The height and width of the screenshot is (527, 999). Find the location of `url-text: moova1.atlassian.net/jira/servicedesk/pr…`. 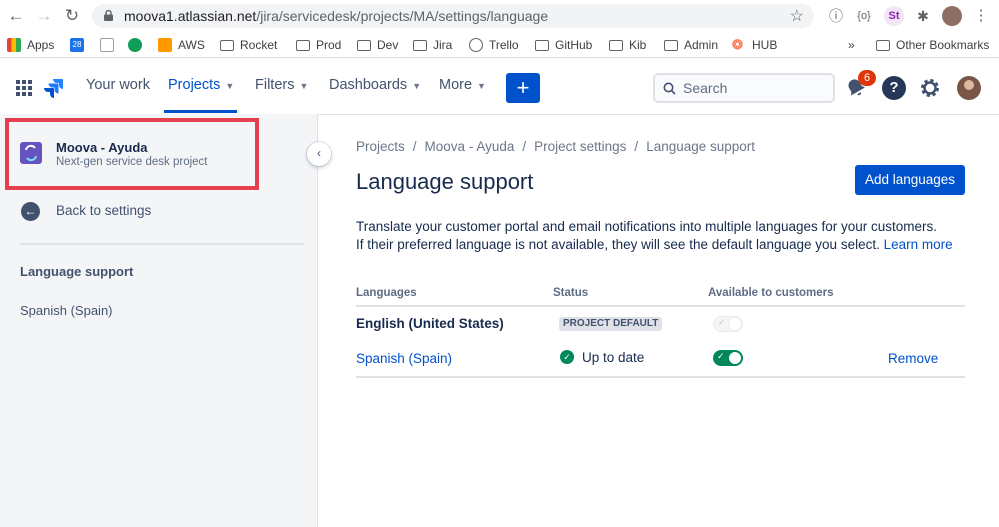

url-text: moova1.atlassian.net/jira/servicedesk/pr… is located at coordinates (336, 16).